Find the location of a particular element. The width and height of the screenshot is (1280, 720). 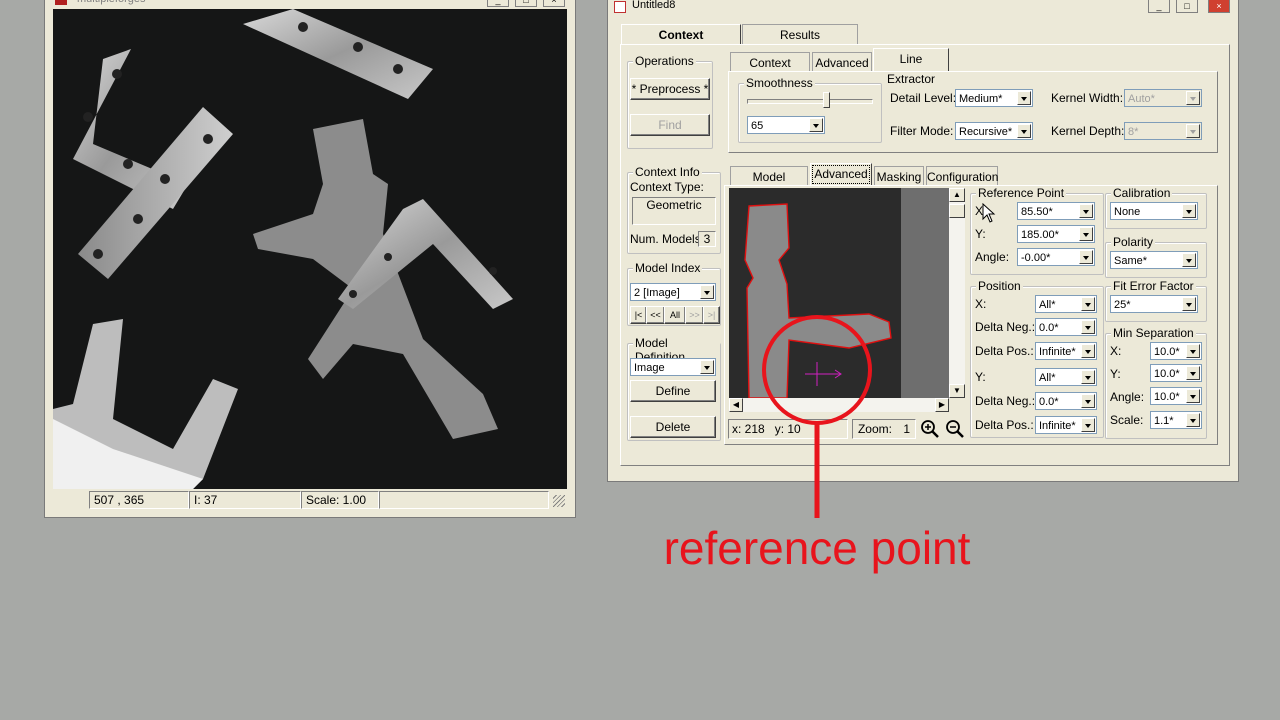

fit-error-select: 25* is located at coordinates (1154, 304).